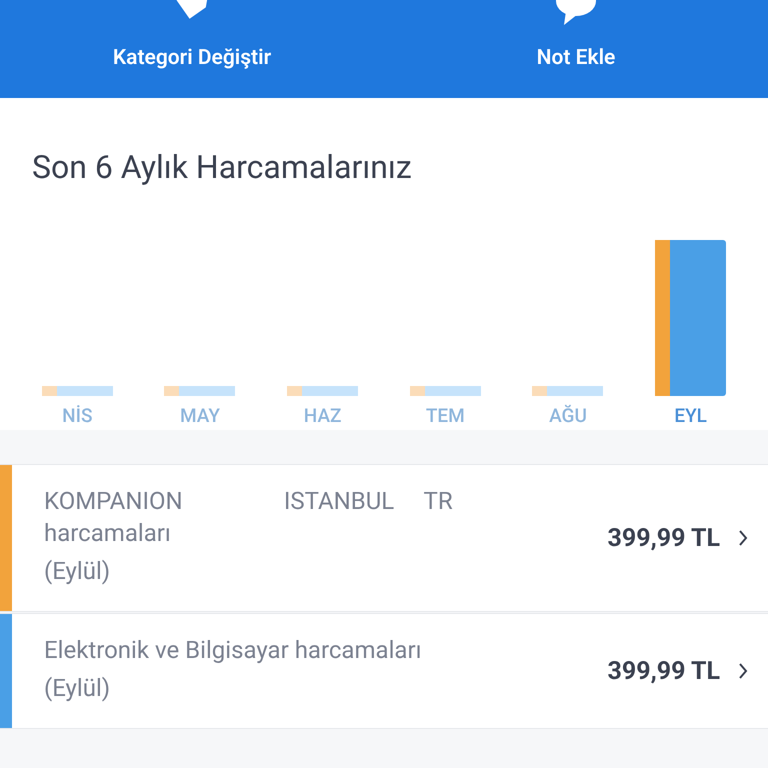 This screenshot has height=768, width=768. I want to click on month-label: TEM, so click(445, 415).